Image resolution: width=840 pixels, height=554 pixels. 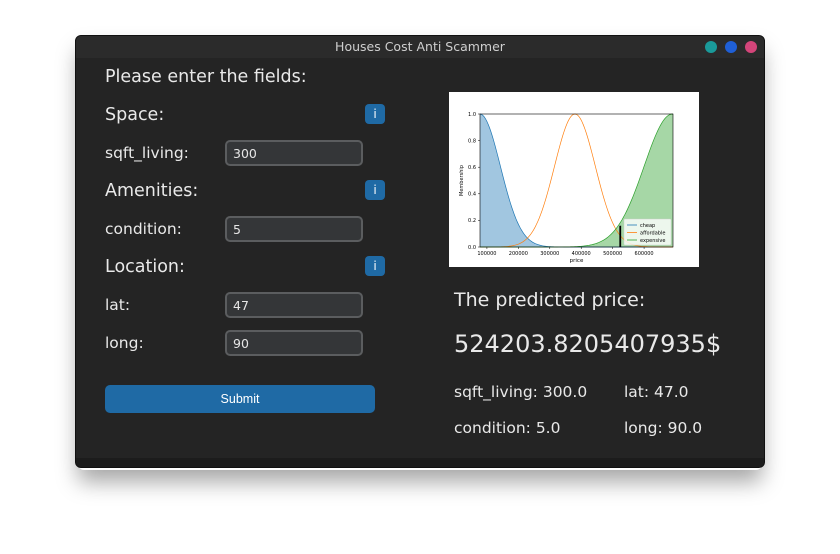 I want to click on y-tick-label: 0.0, so click(x=472, y=248).